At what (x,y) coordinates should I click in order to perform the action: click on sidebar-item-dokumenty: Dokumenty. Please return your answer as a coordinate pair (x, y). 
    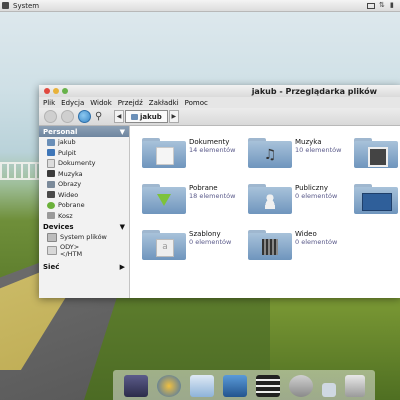
    Looking at the image, I should click on (84, 163).